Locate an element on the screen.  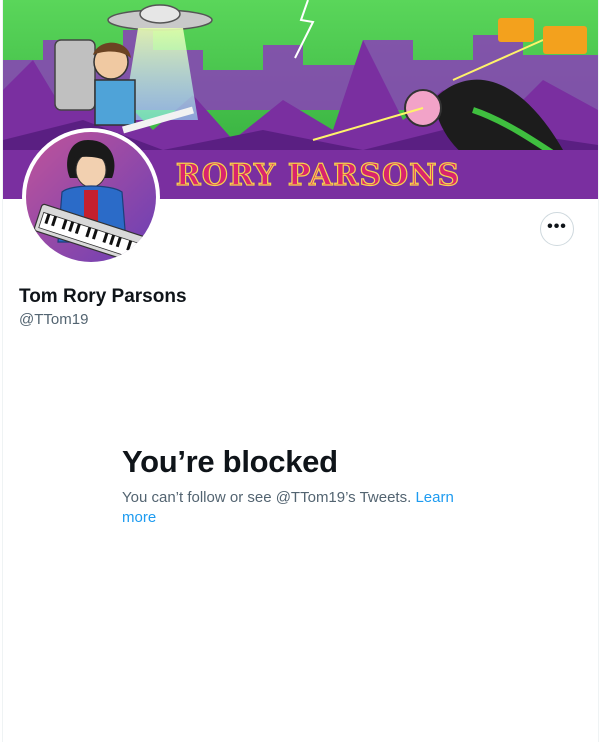
avatar-image is located at coordinates (91, 197).